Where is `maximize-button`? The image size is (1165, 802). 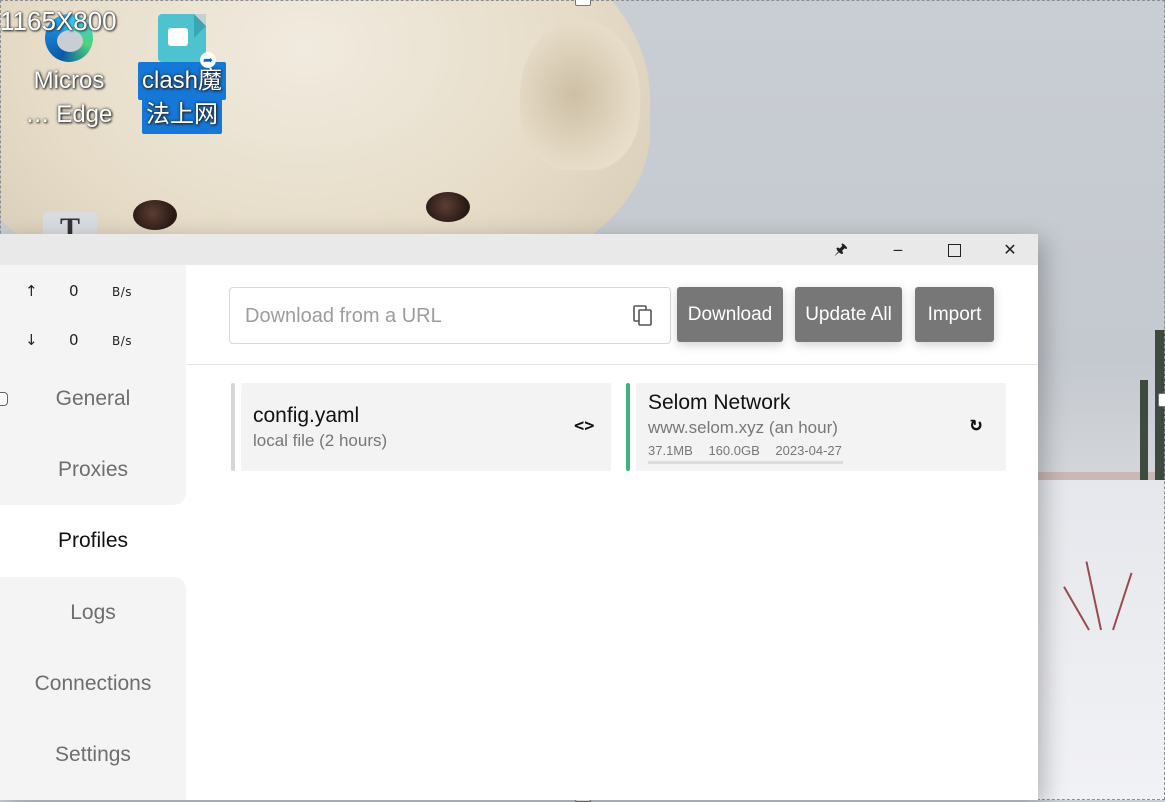 maximize-button is located at coordinates (954, 249).